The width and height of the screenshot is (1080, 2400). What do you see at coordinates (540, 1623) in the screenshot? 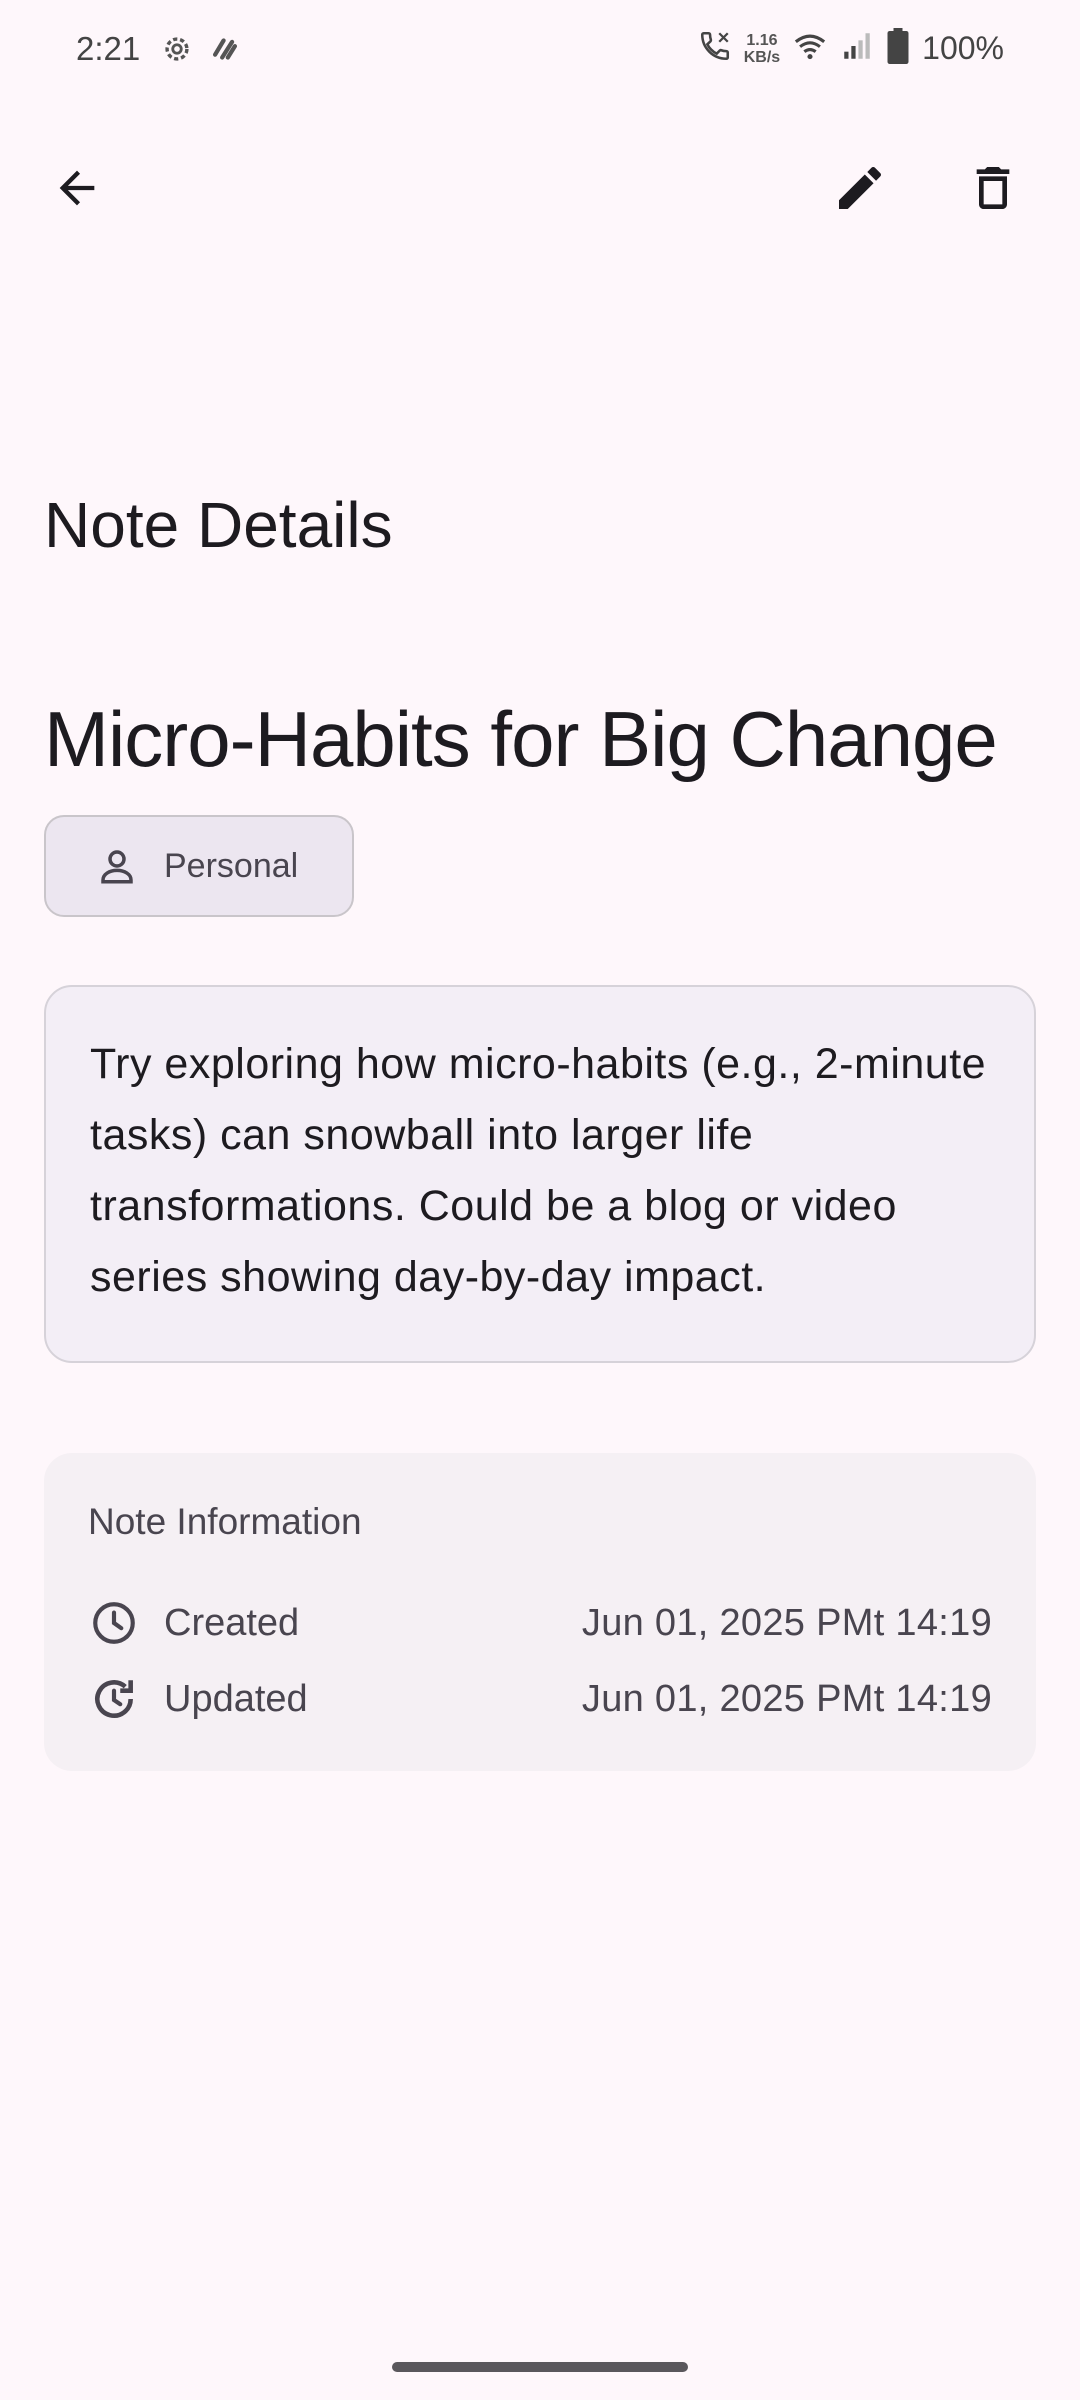
I see `created-row: Created Jun 01, 2025 PMt 14:19` at bounding box center [540, 1623].